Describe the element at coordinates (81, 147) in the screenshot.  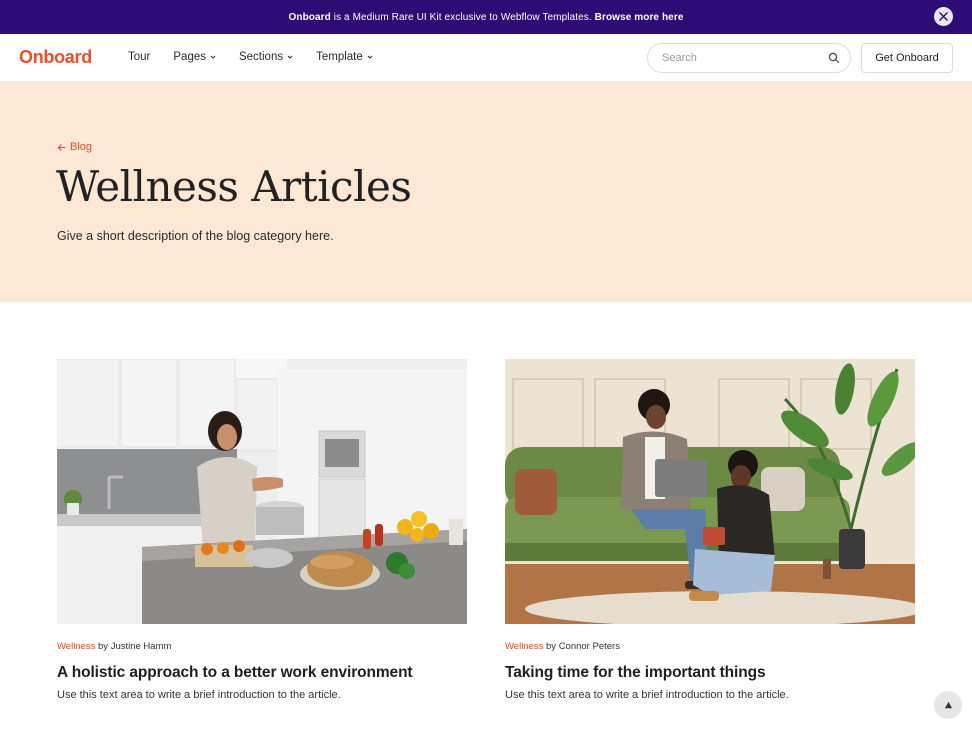
I see `back-link-label: Blog` at that location.